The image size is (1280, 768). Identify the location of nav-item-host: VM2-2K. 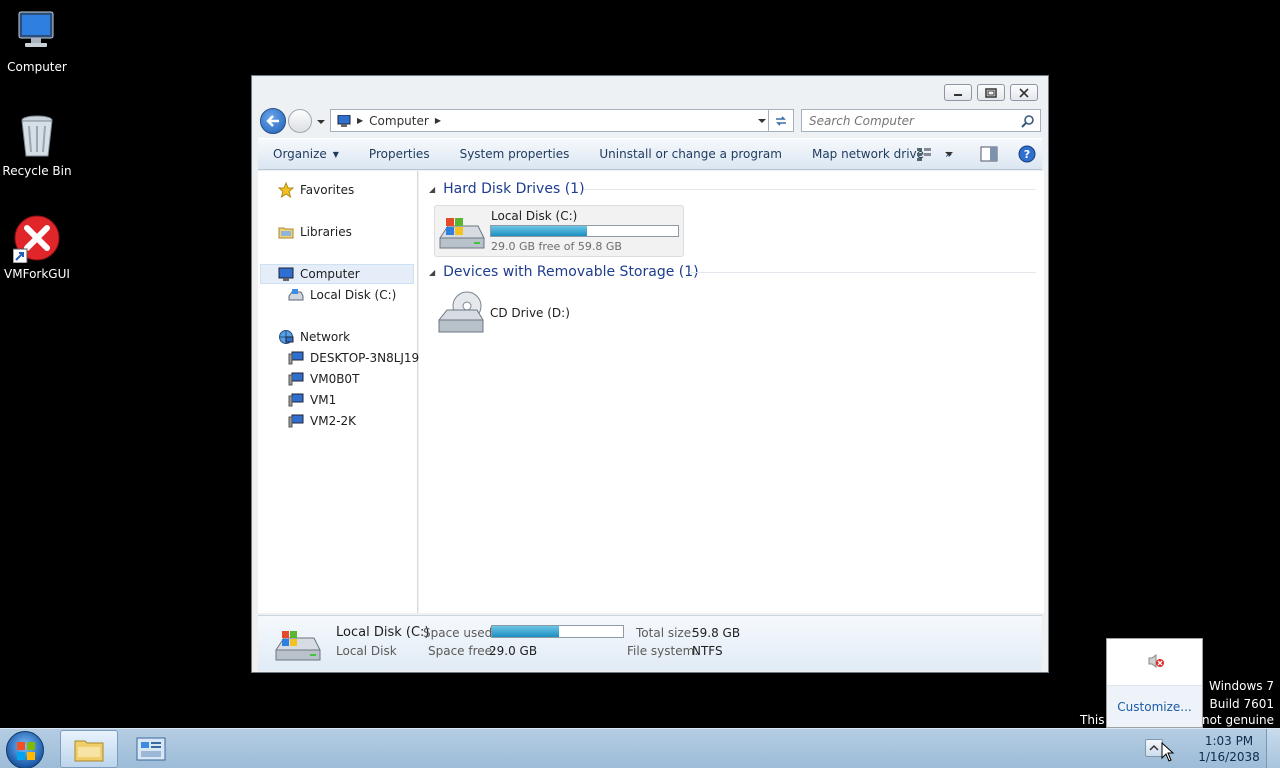
(322, 421).